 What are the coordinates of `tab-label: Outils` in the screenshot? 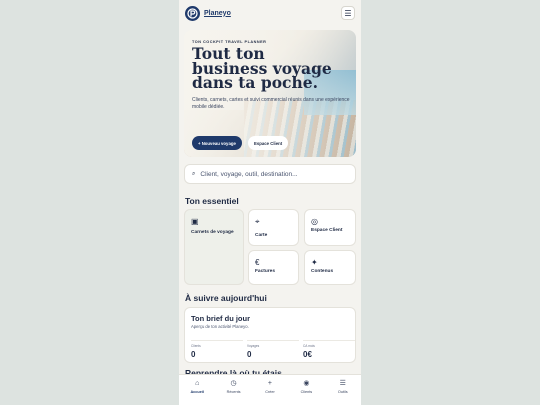 It's located at (342, 392).